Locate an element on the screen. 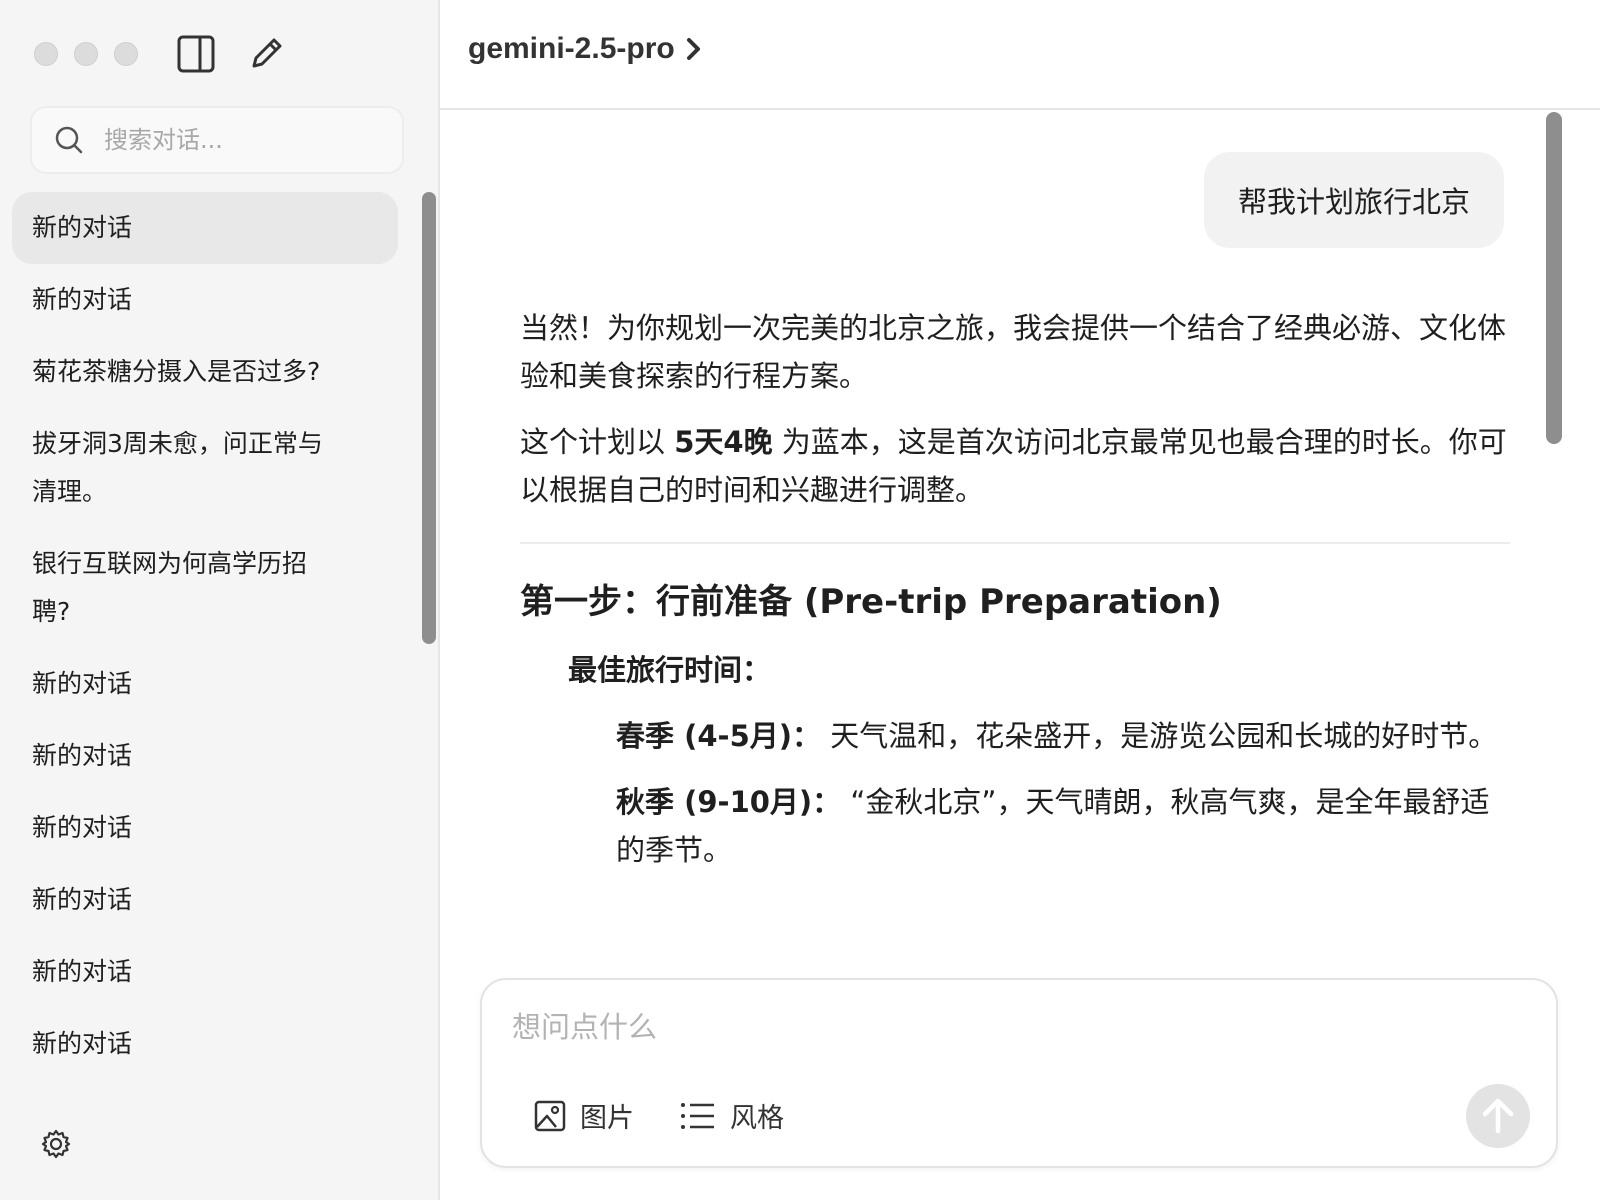  new-chat-button is located at coordinates (266, 54).